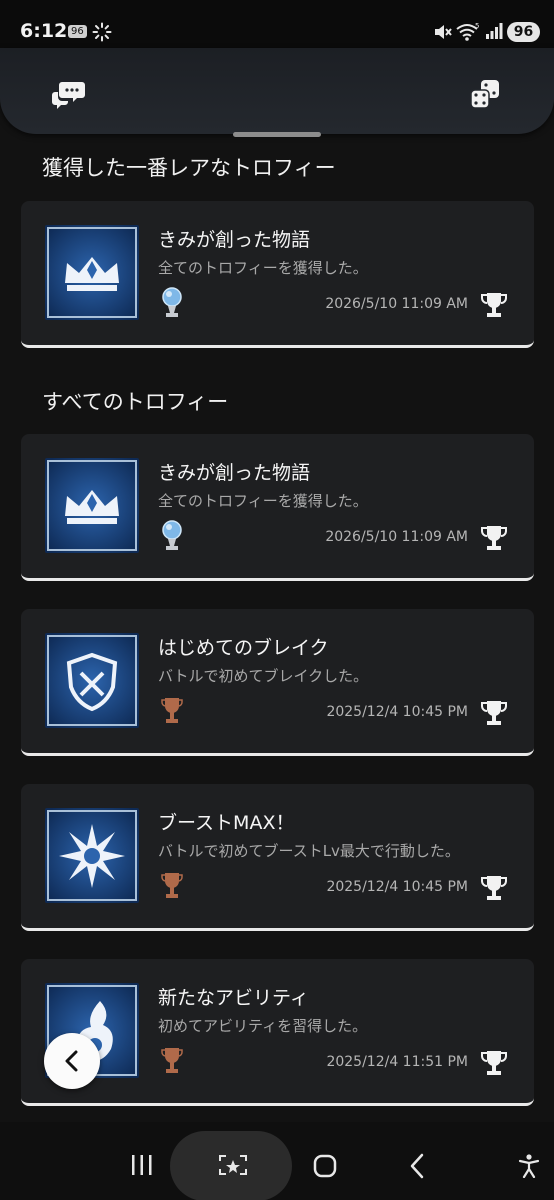 This screenshot has height=1200, width=554. I want to click on home-icon, so click(325, 1166).